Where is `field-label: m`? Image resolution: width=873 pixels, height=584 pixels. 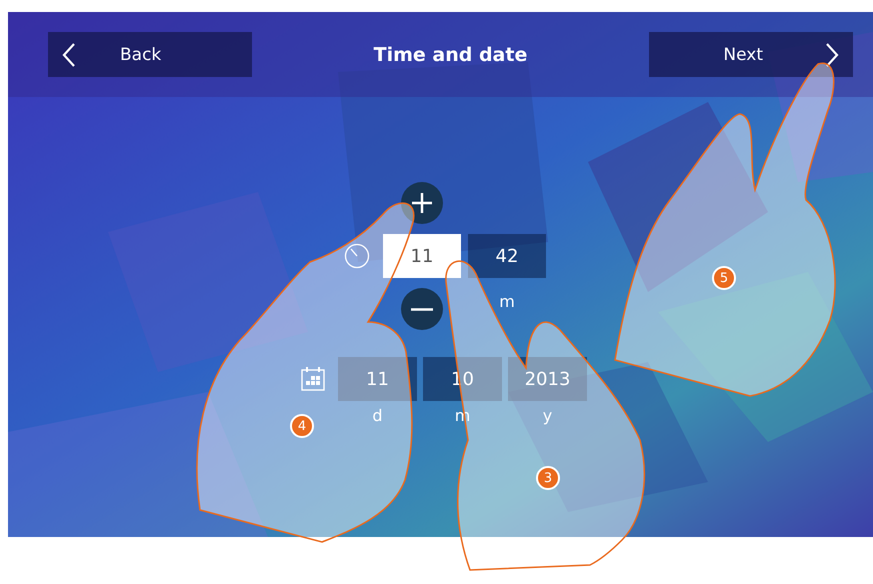 field-label: m is located at coordinates (507, 301).